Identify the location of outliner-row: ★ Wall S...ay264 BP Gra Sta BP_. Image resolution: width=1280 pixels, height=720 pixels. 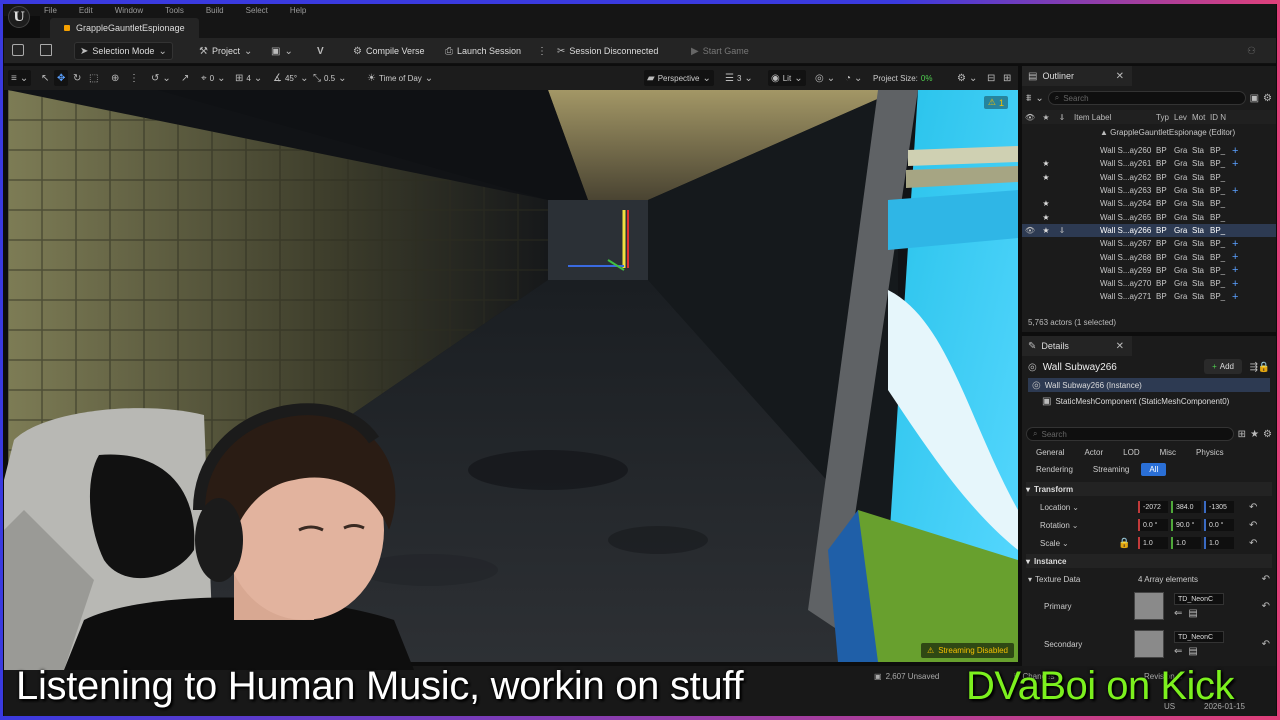
(1149, 203).